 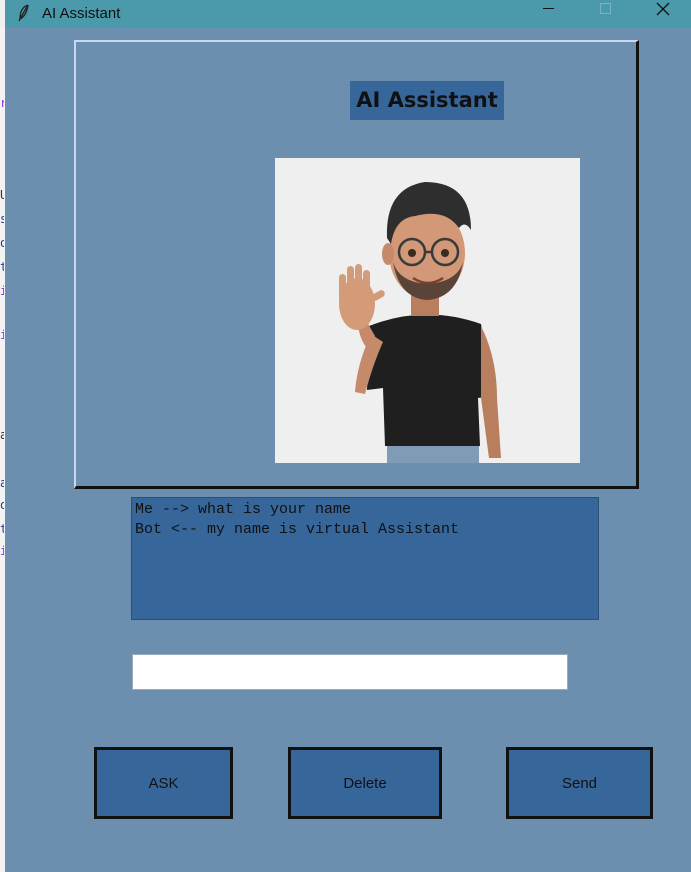 What do you see at coordinates (163, 783) in the screenshot?
I see `ask-button: ASK` at bounding box center [163, 783].